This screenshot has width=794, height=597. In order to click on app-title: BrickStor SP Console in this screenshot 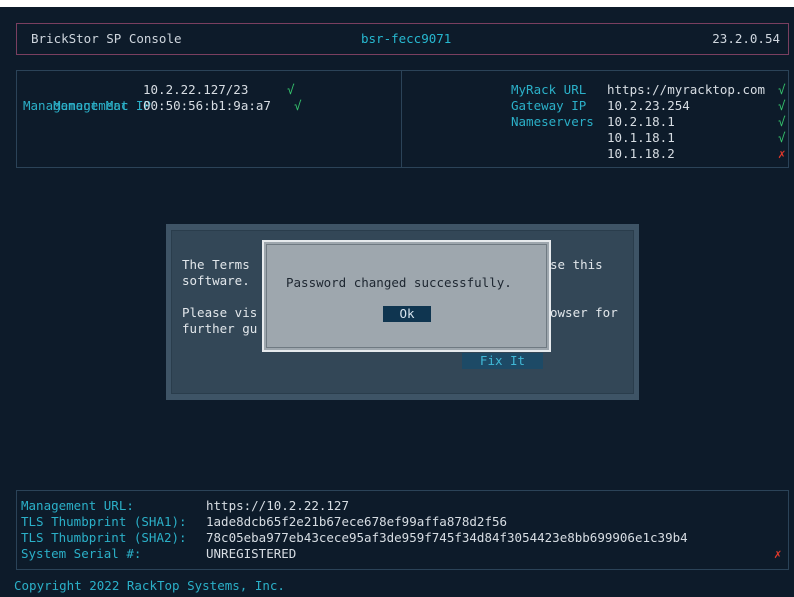, I will do `click(106, 38)`.